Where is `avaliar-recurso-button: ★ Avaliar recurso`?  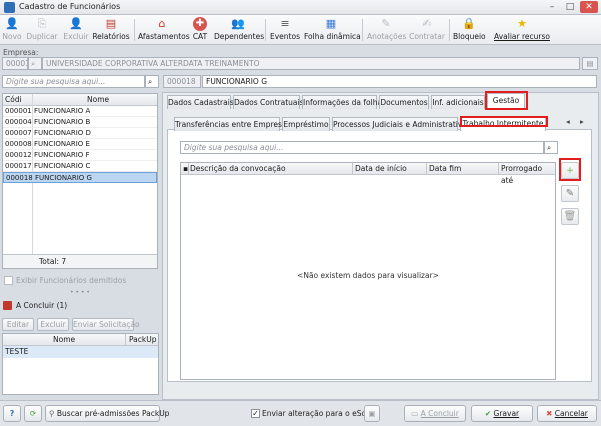
avaliar-recurso-button: ★ Avaliar recurso is located at coordinates (522, 30).